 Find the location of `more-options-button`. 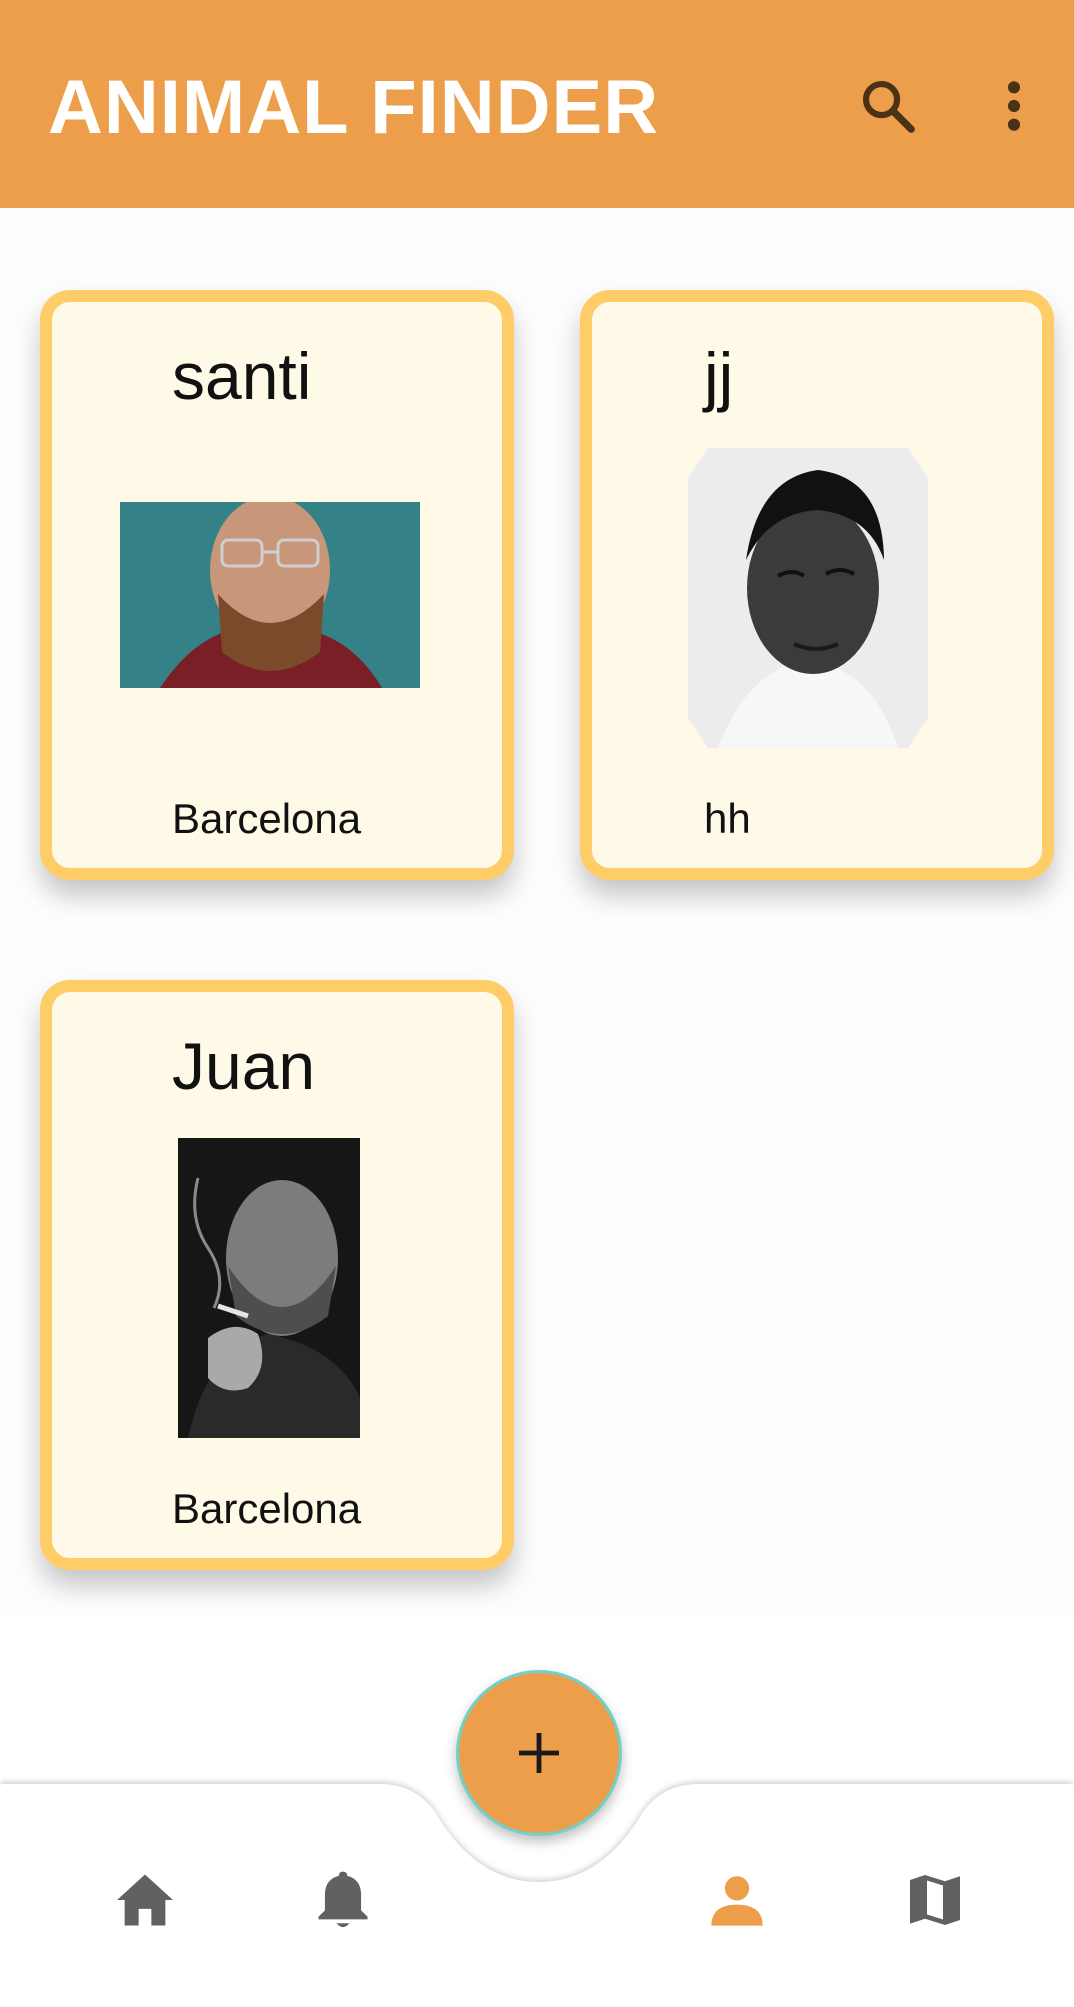

more-options-button is located at coordinates (1014, 106).